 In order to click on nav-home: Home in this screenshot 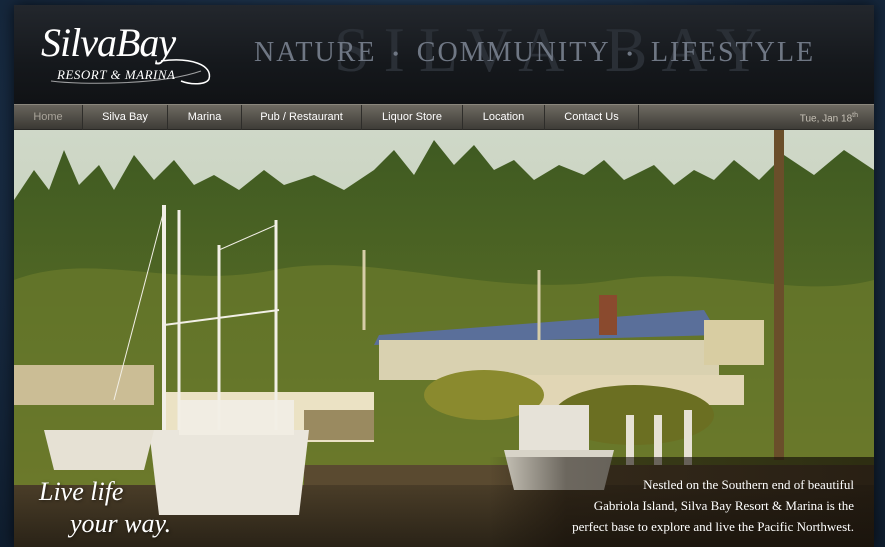, I will do `click(48, 117)`.